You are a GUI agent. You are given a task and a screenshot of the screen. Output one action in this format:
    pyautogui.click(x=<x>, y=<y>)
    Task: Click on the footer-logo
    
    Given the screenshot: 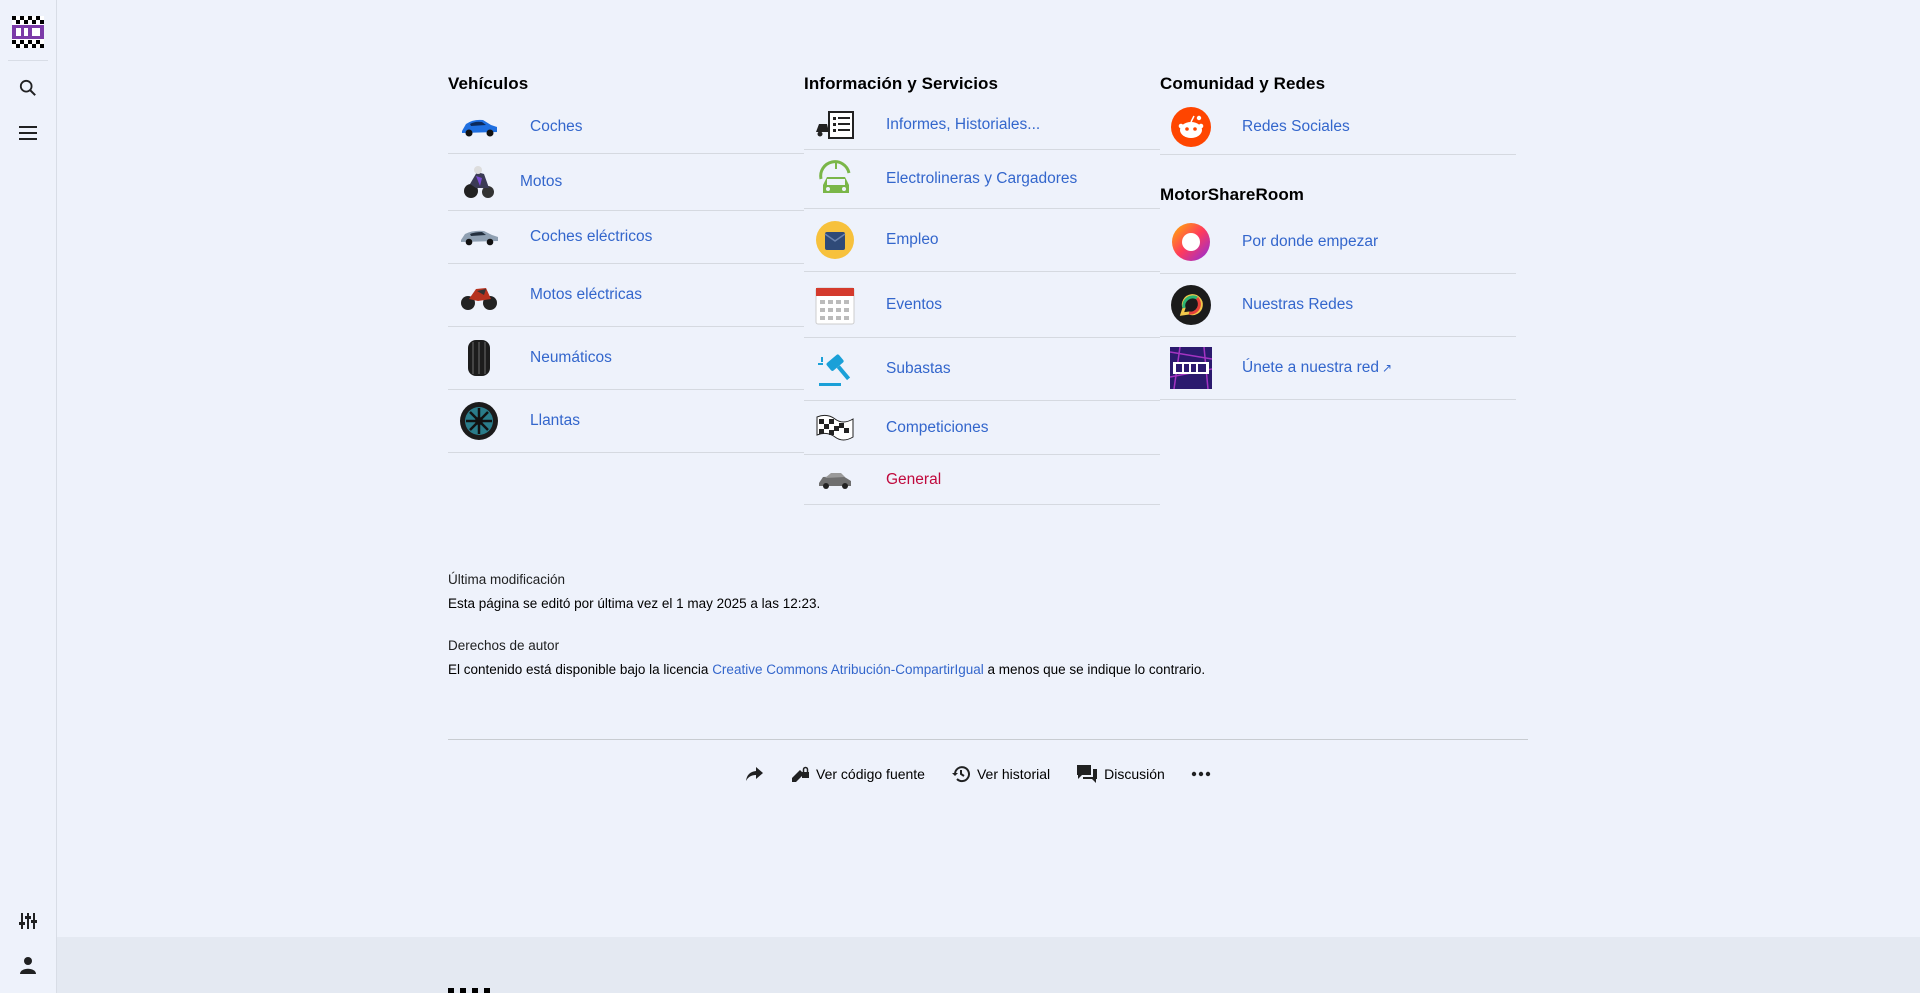 What is the action you would take?
    pyautogui.click(x=472, y=988)
    